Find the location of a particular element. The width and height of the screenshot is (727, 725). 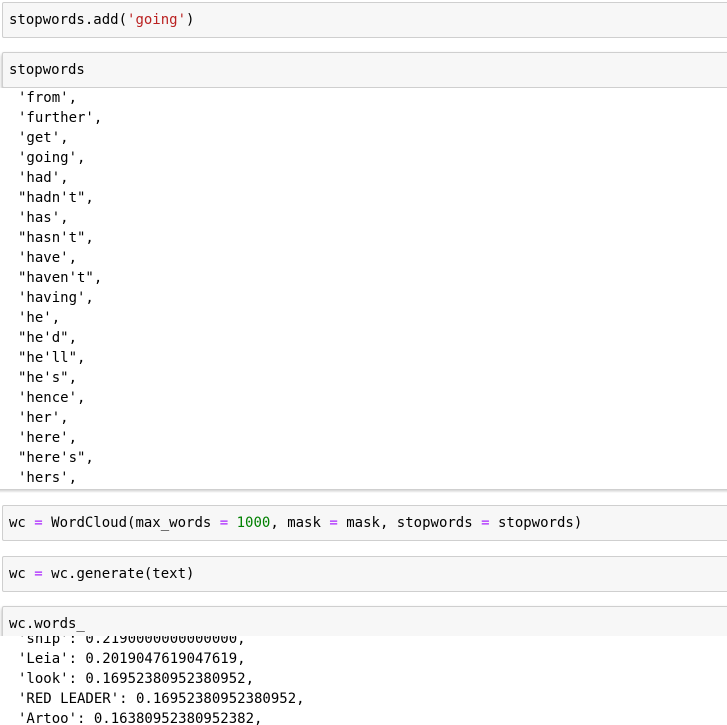

stopword-entry: 'her', is located at coordinates (43, 418).